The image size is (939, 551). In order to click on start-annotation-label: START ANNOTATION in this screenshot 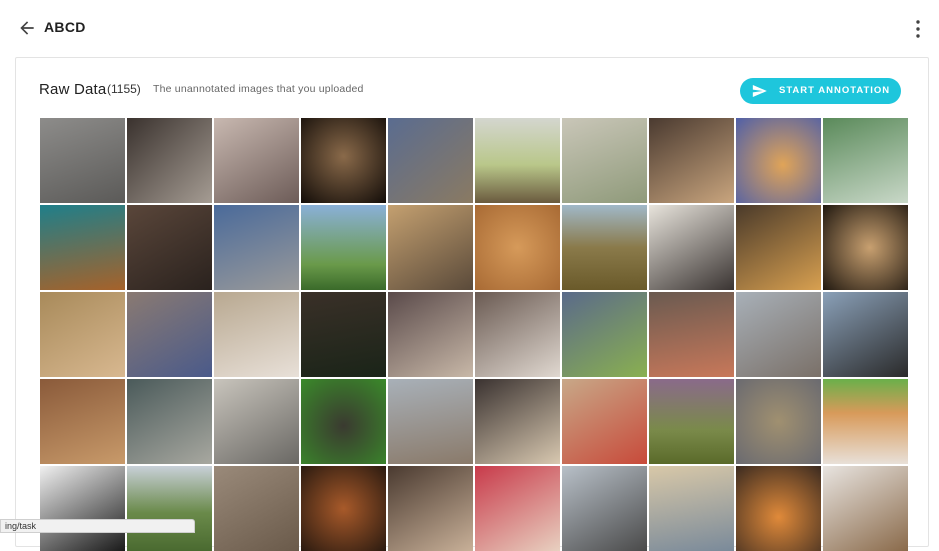, I will do `click(835, 90)`.